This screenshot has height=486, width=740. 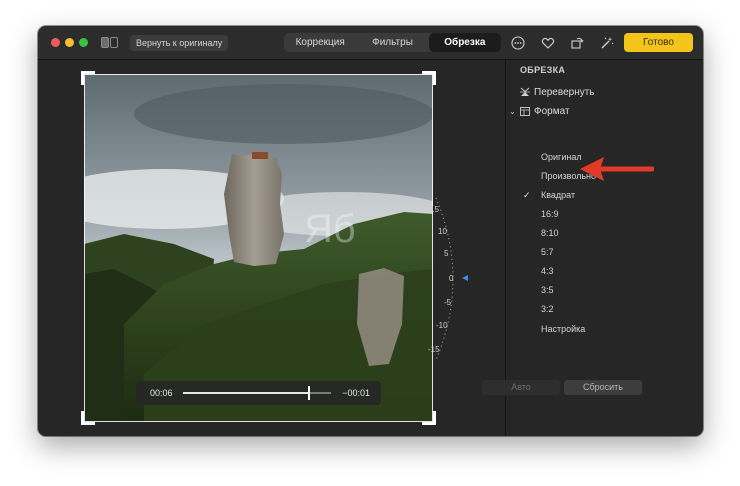 What do you see at coordinates (558, 195) in the screenshot?
I see `format-option-square: Квадрат` at bounding box center [558, 195].